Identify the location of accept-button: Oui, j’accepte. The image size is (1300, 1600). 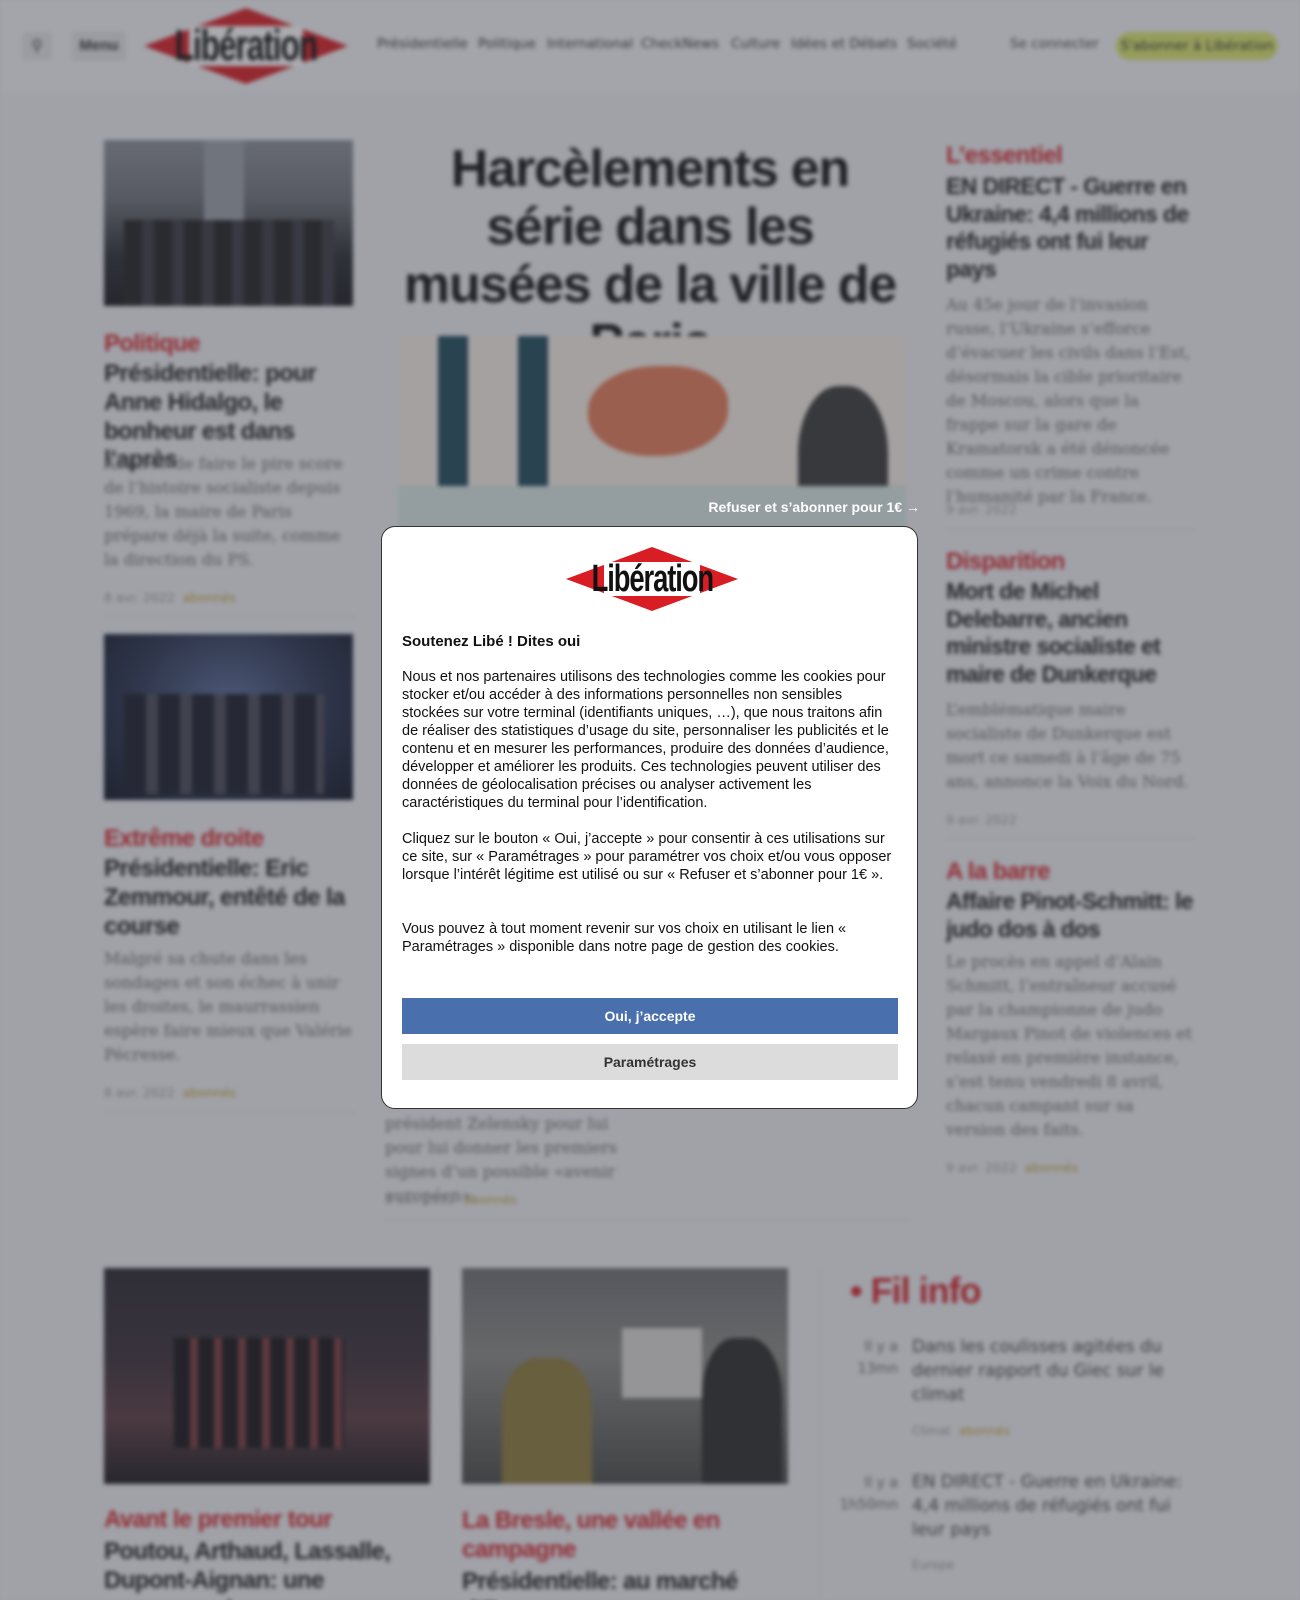
(650, 1016).